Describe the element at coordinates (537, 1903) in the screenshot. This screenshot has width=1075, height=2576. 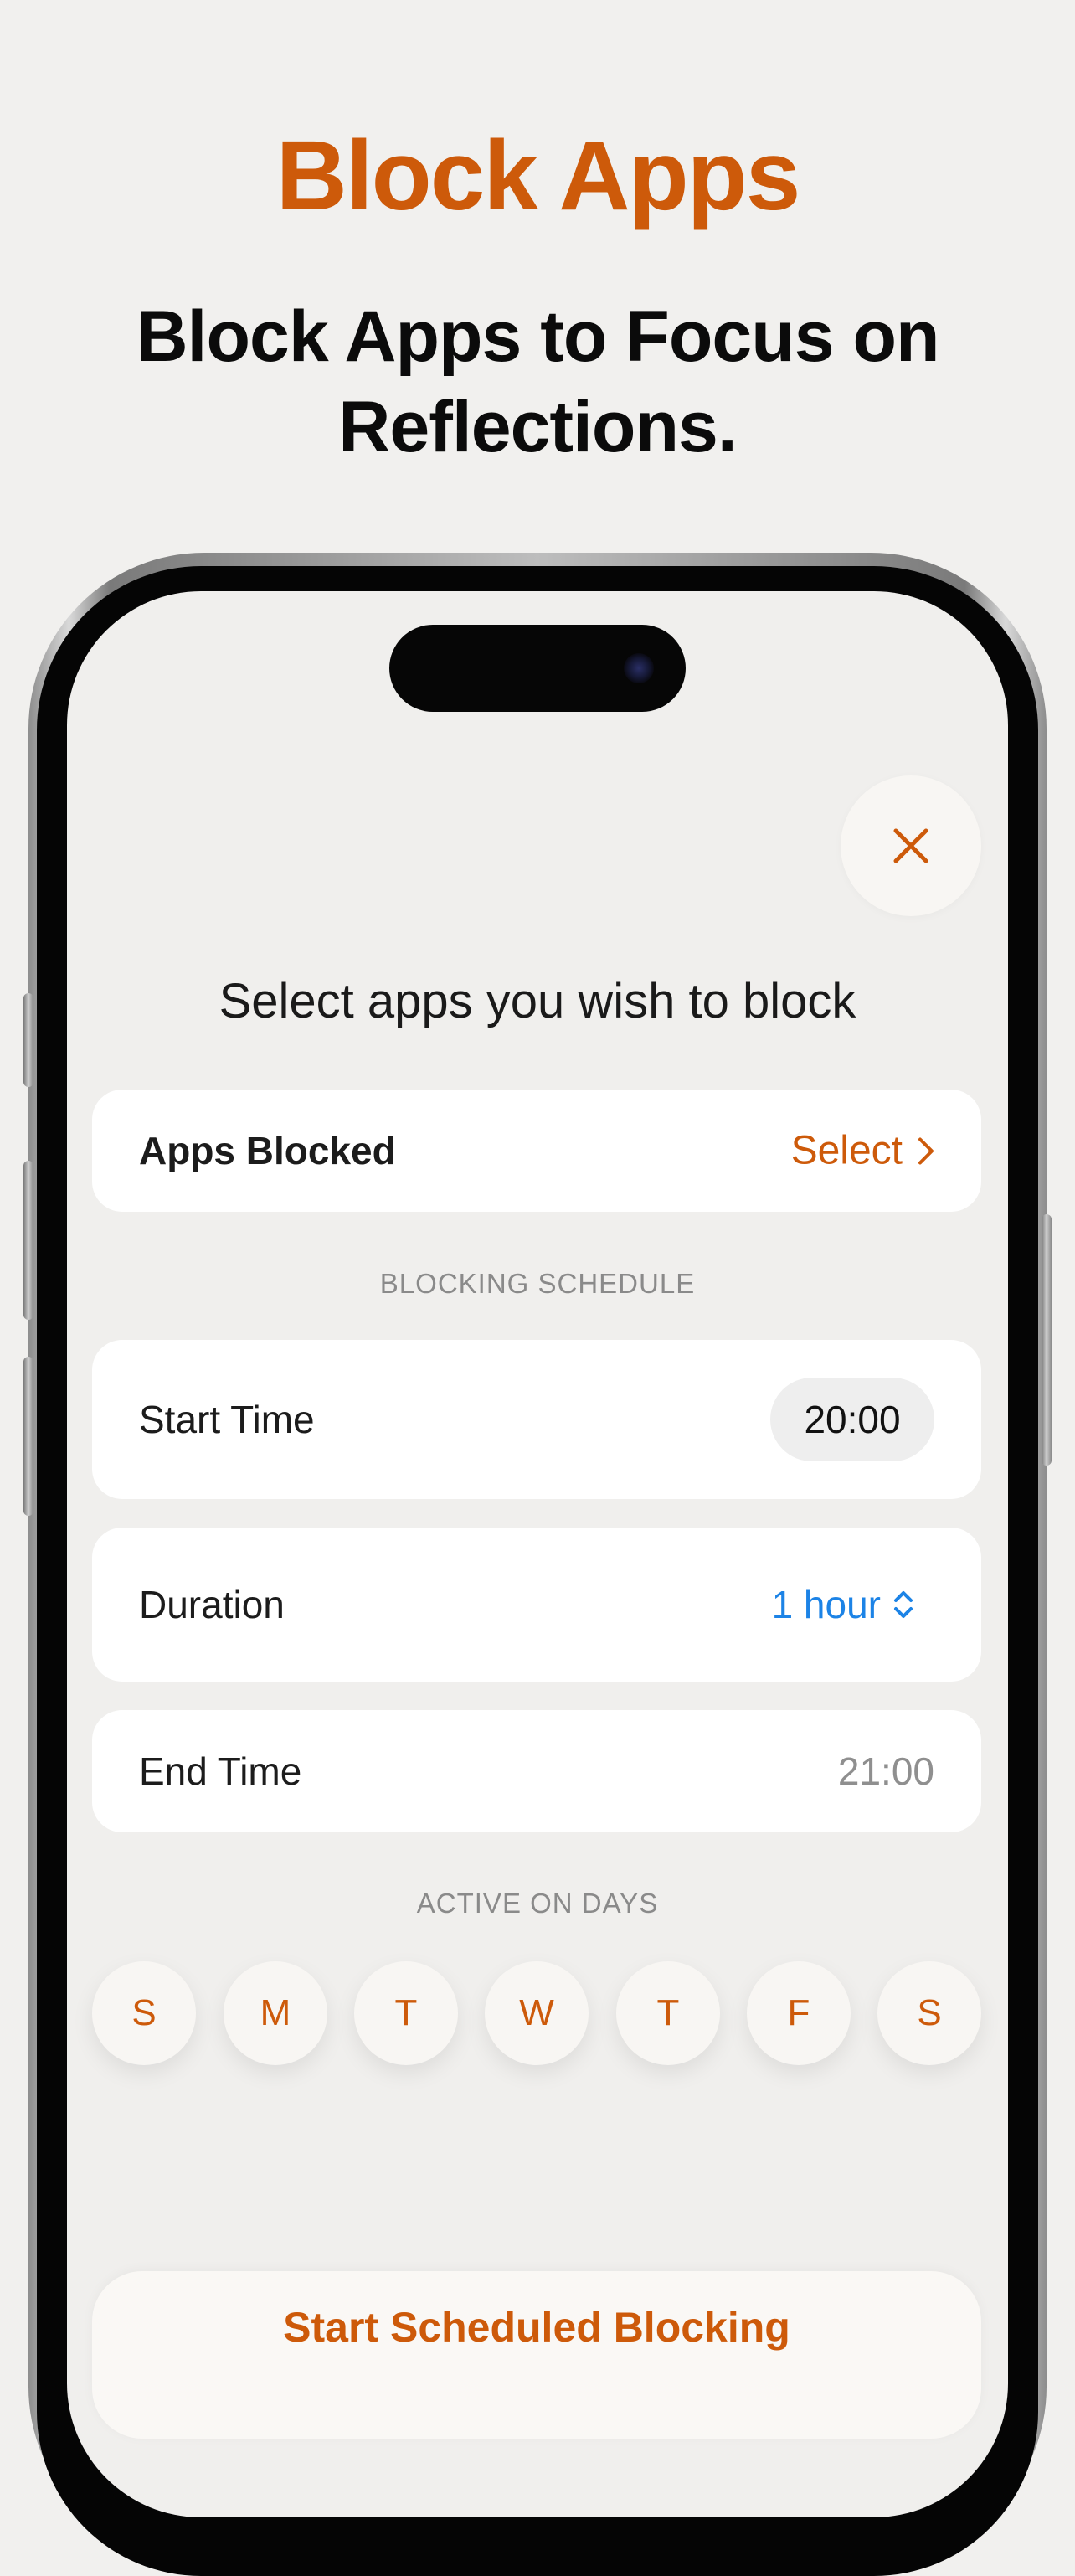
I see `active-days-header: ACTIVE ON DAYS` at that location.